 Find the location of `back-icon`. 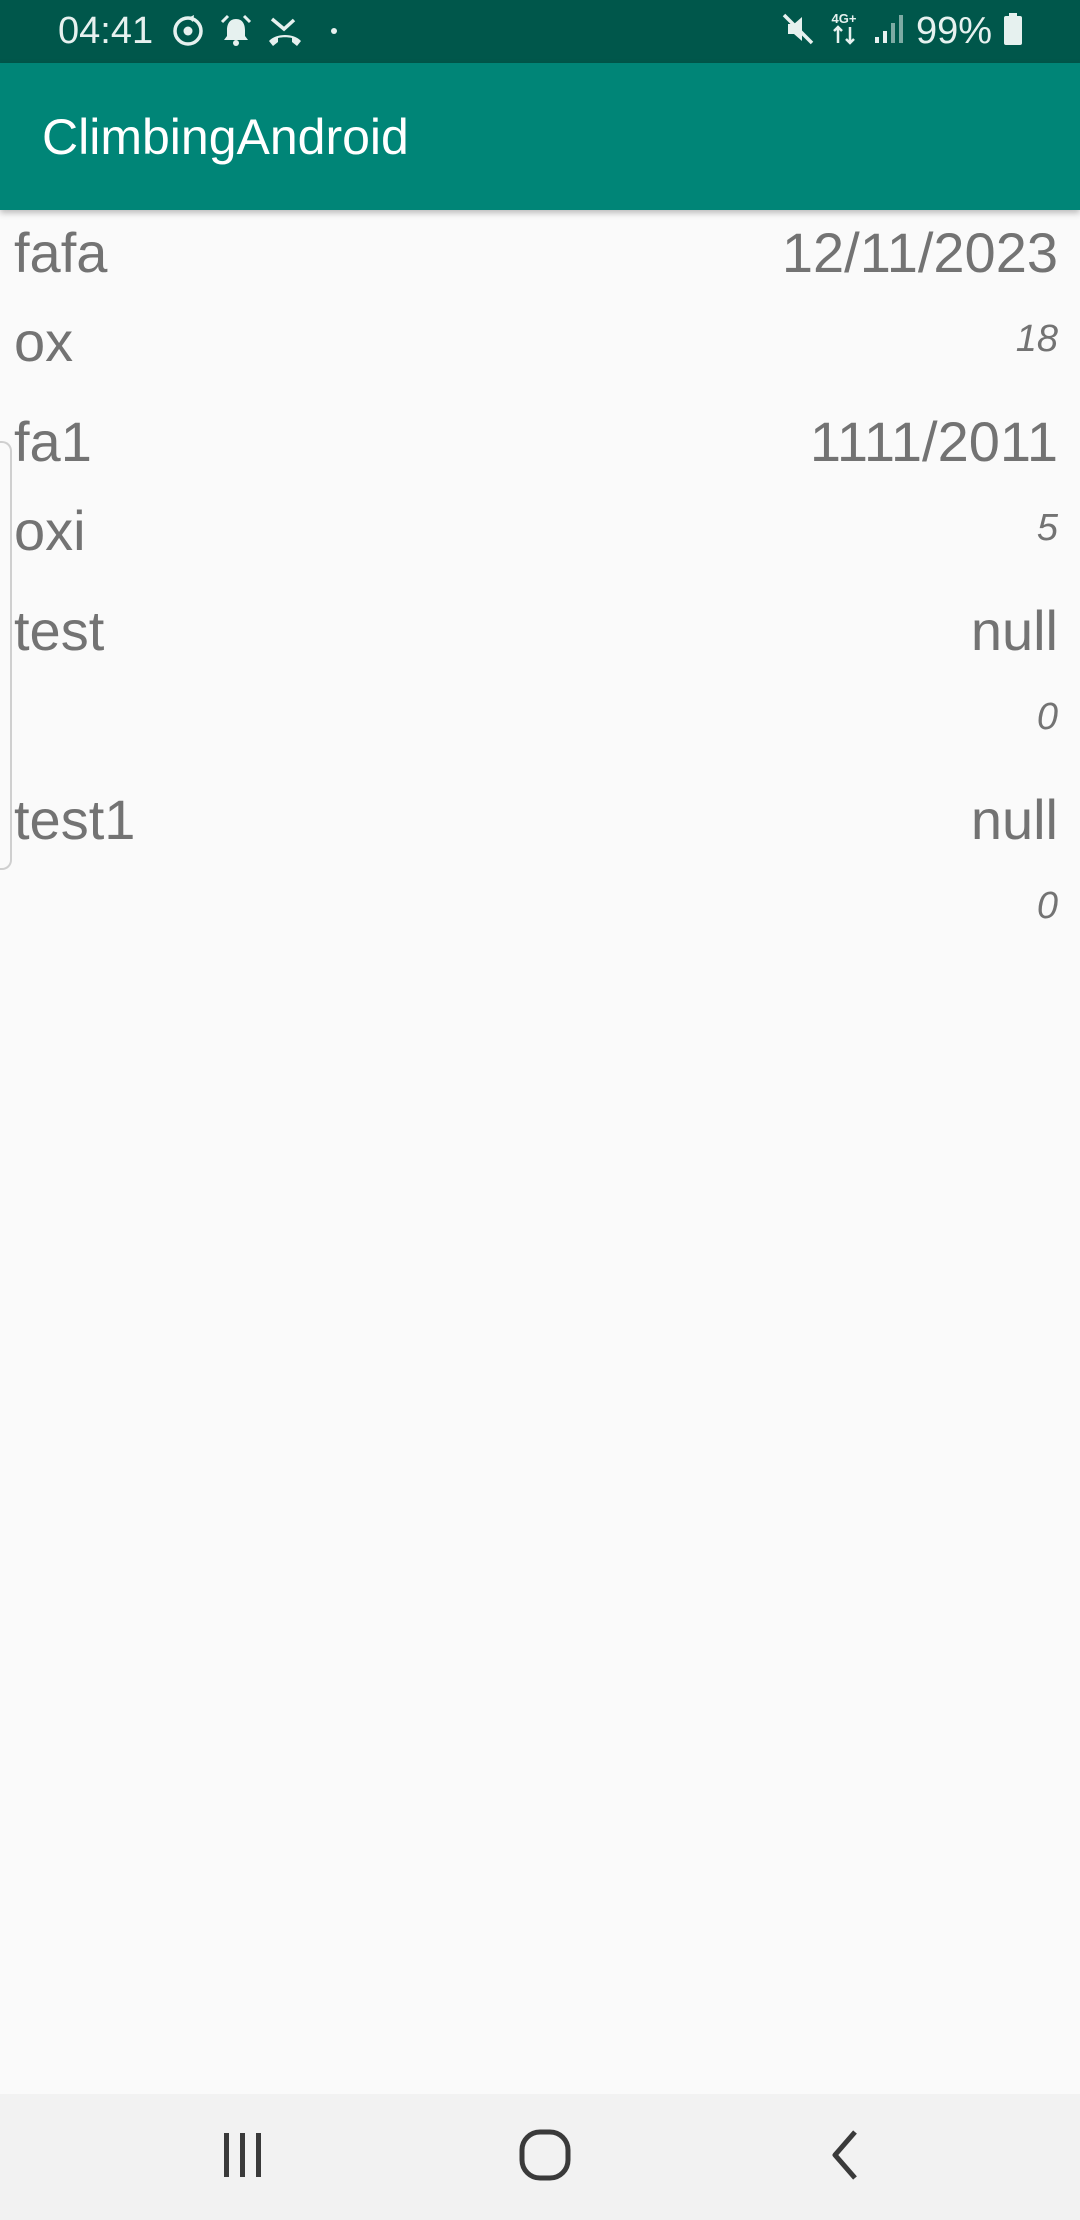

back-icon is located at coordinates (845, 2157).